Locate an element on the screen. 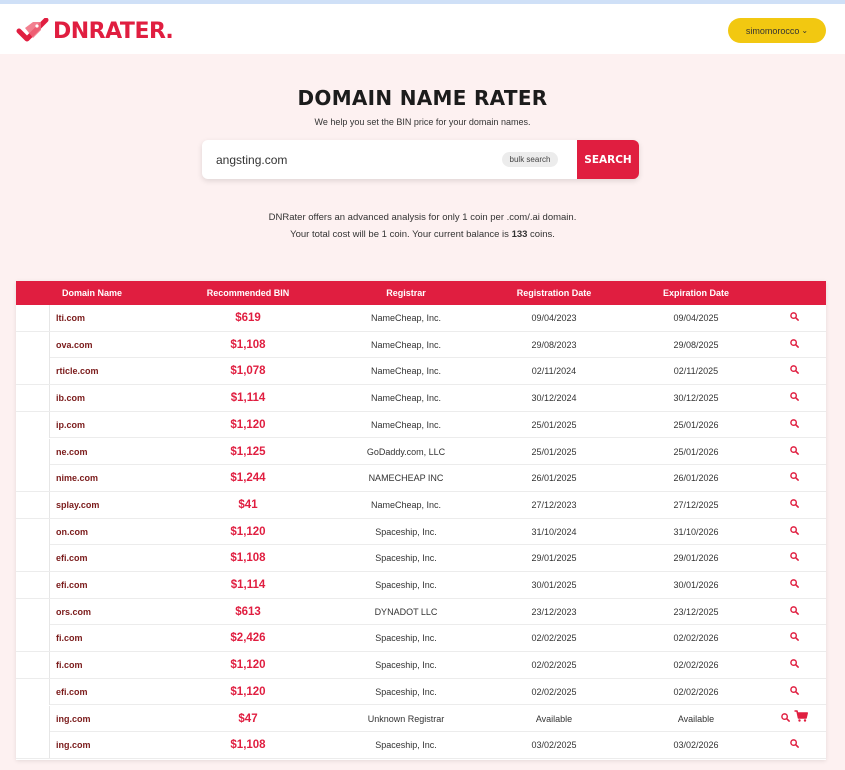 The width and height of the screenshot is (845, 770). registration-date-cell: 09/04/2023 is located at coordinates (554, 318).